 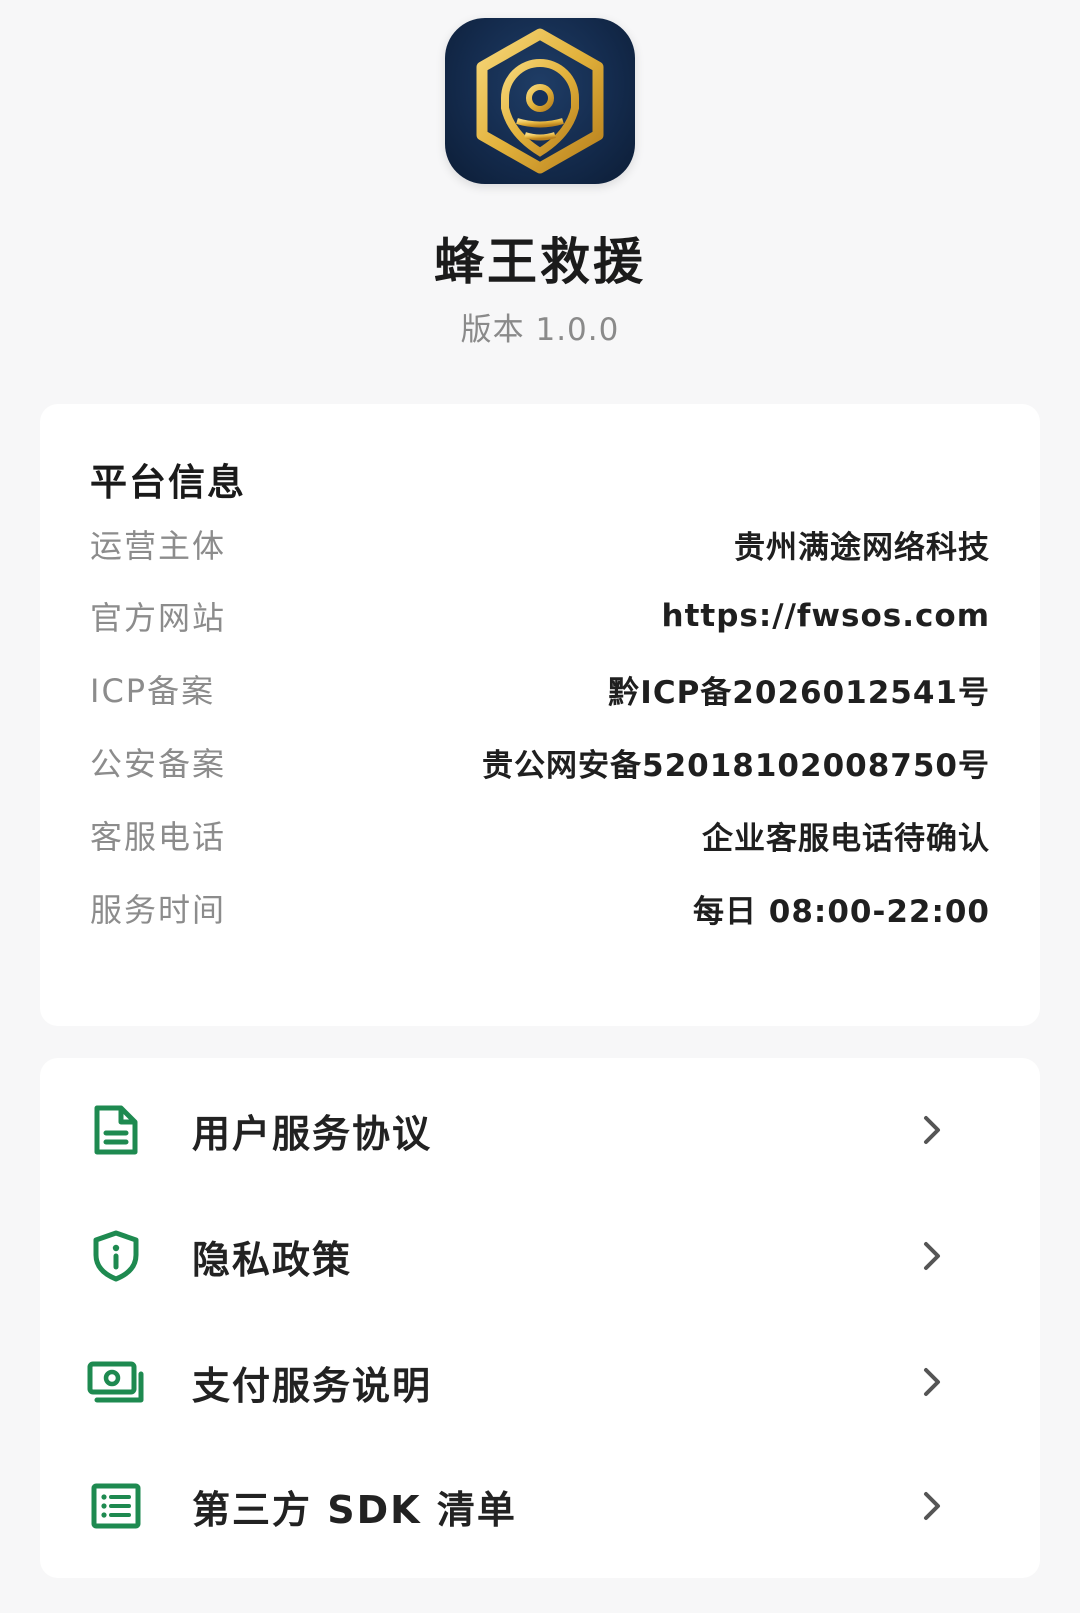 I want to click on bee-rescue-logo-icon, so click(x=540, y=101).